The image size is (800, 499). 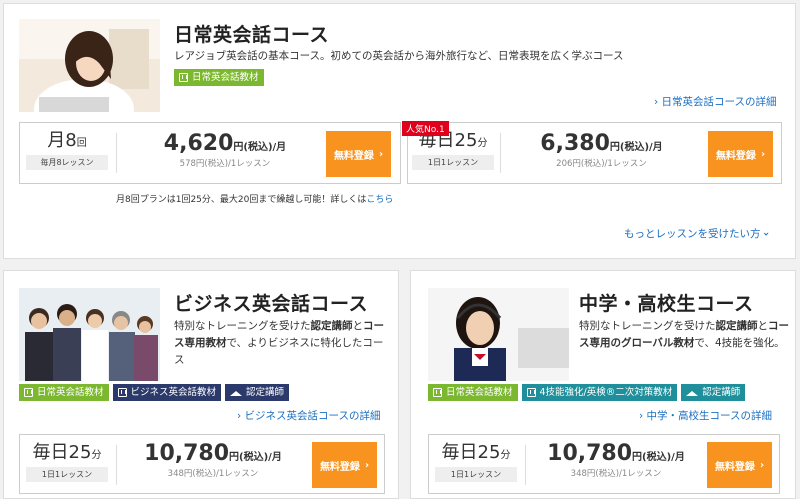 I want to click on price-value: 6,380, so click(x=575, y=143).